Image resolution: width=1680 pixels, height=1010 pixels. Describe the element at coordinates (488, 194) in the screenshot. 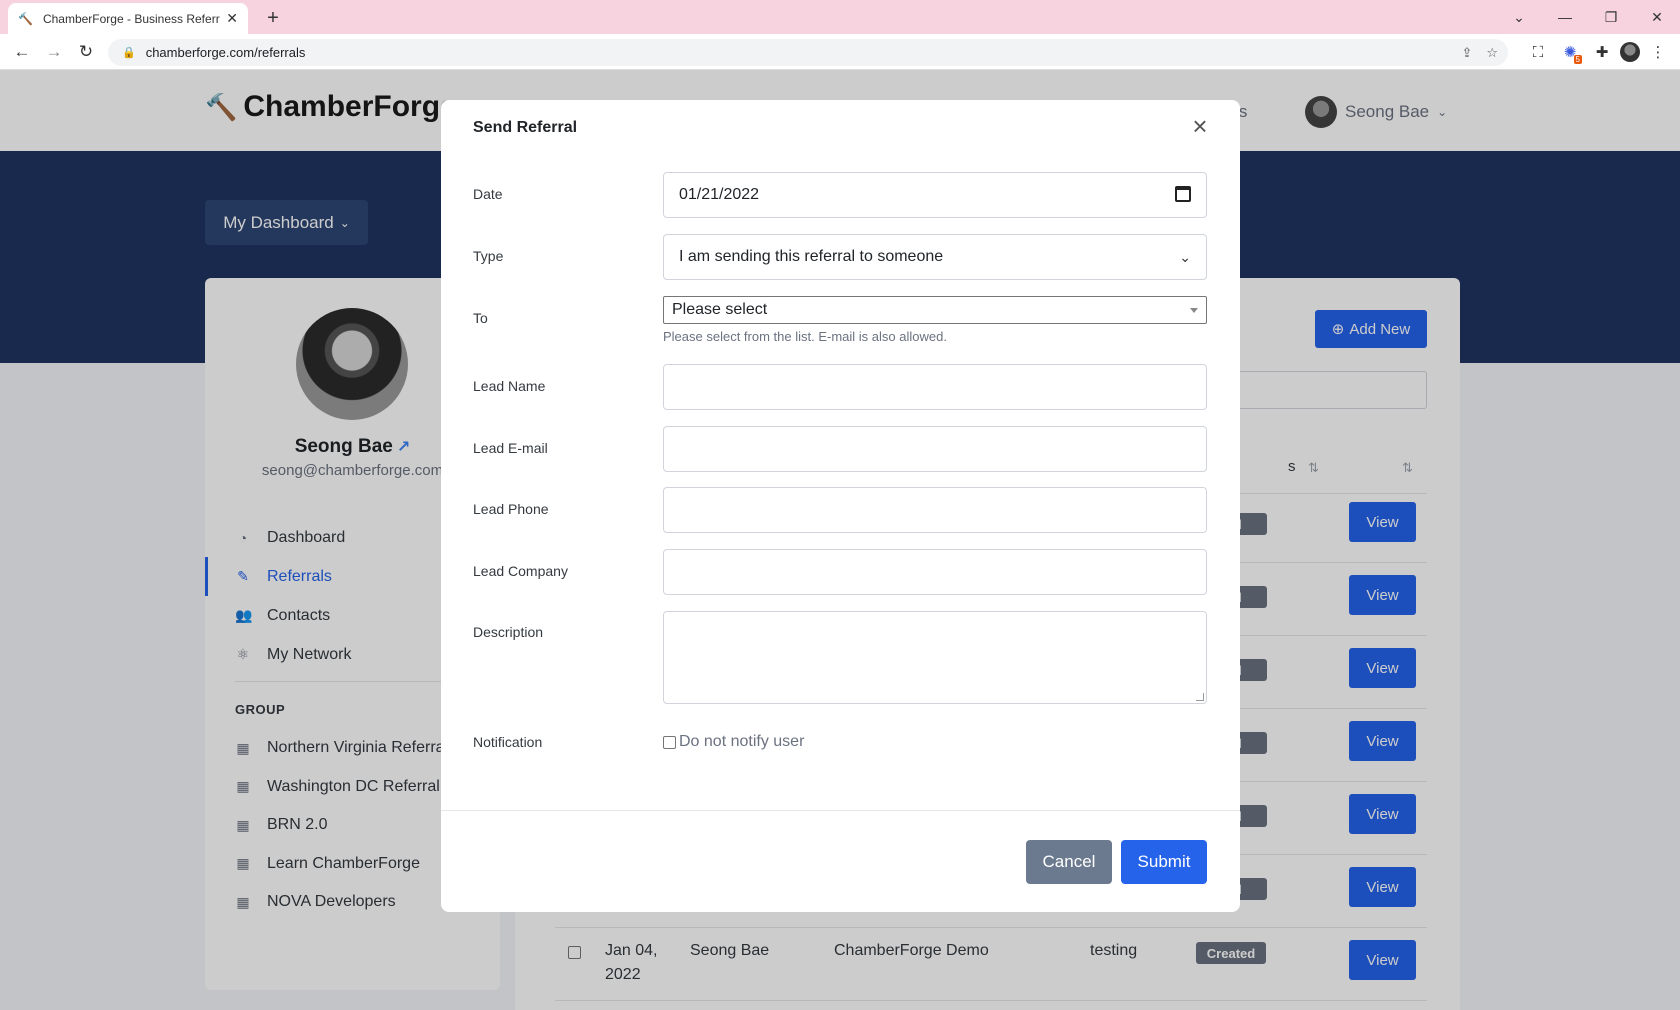

I see `date-label: Date` at that location.